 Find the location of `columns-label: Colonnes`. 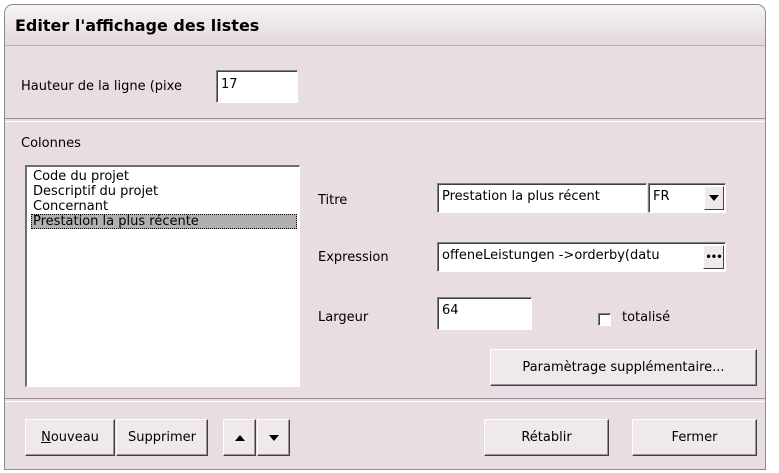

columns-label: Colonnes is located at coordinates (51, 143).